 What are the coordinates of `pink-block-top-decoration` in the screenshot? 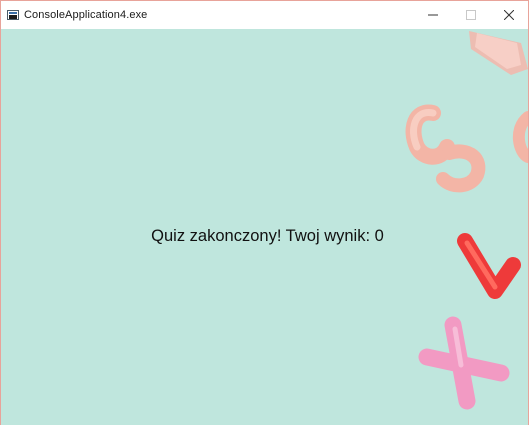 It's located at (498, 53).